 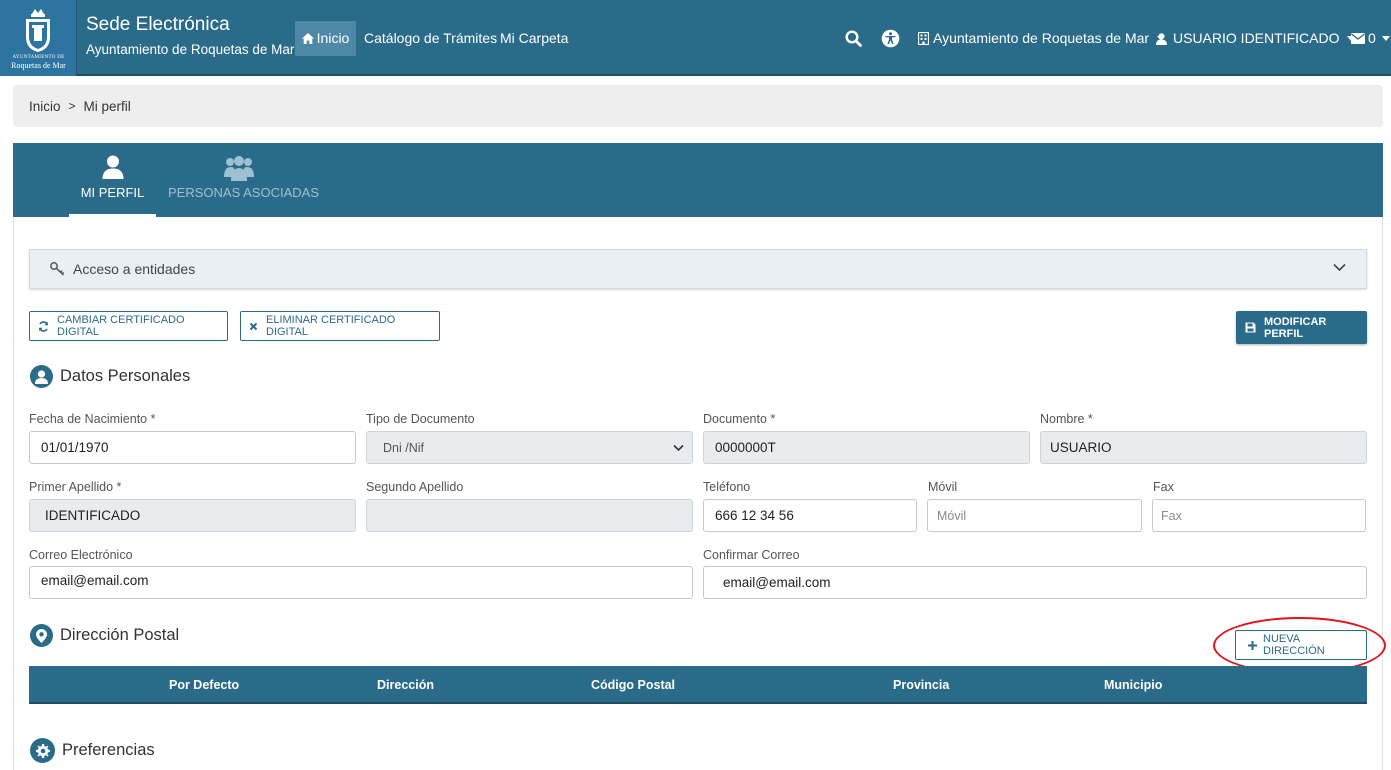 What do you see at coordinates (333, 38) in the screenshot?
I see `nav-inicio-label: Inicio` at bounding box center [333, 38].